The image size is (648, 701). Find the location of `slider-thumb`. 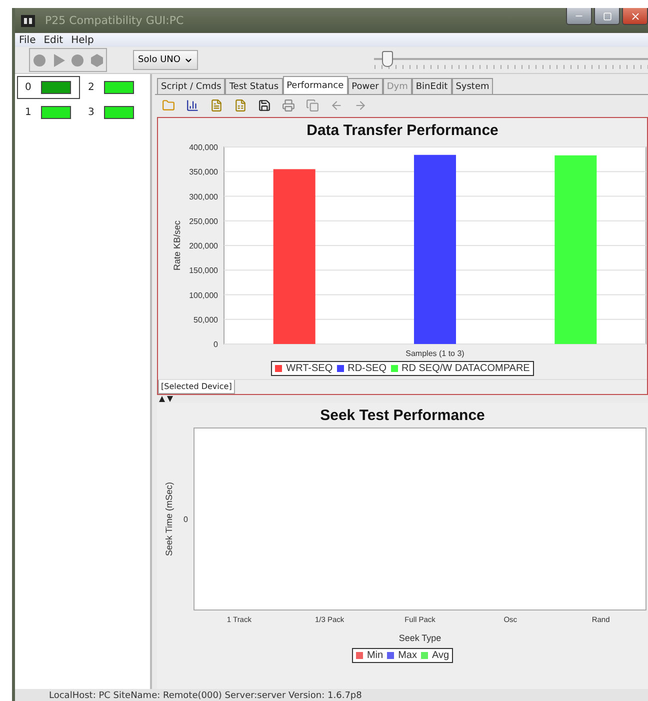

slider-thumb is located at coordinates (388, 59).